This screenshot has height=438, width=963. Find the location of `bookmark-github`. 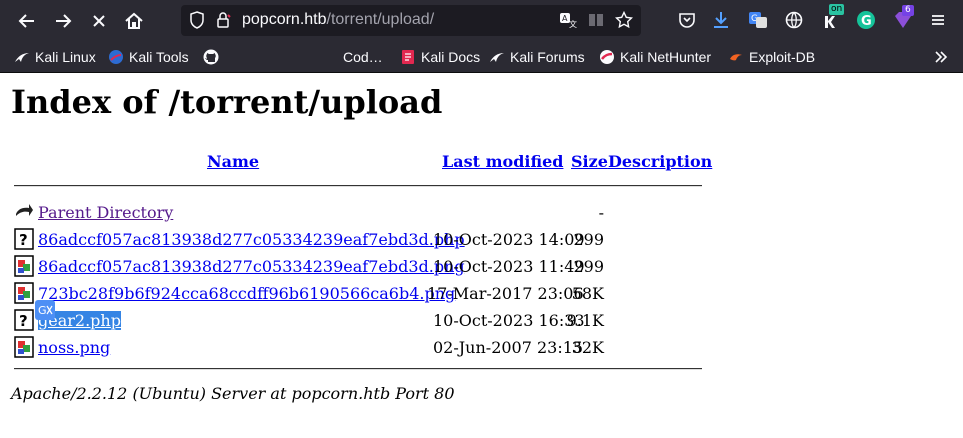

bookmark-github is located at coordinates (213, 57).